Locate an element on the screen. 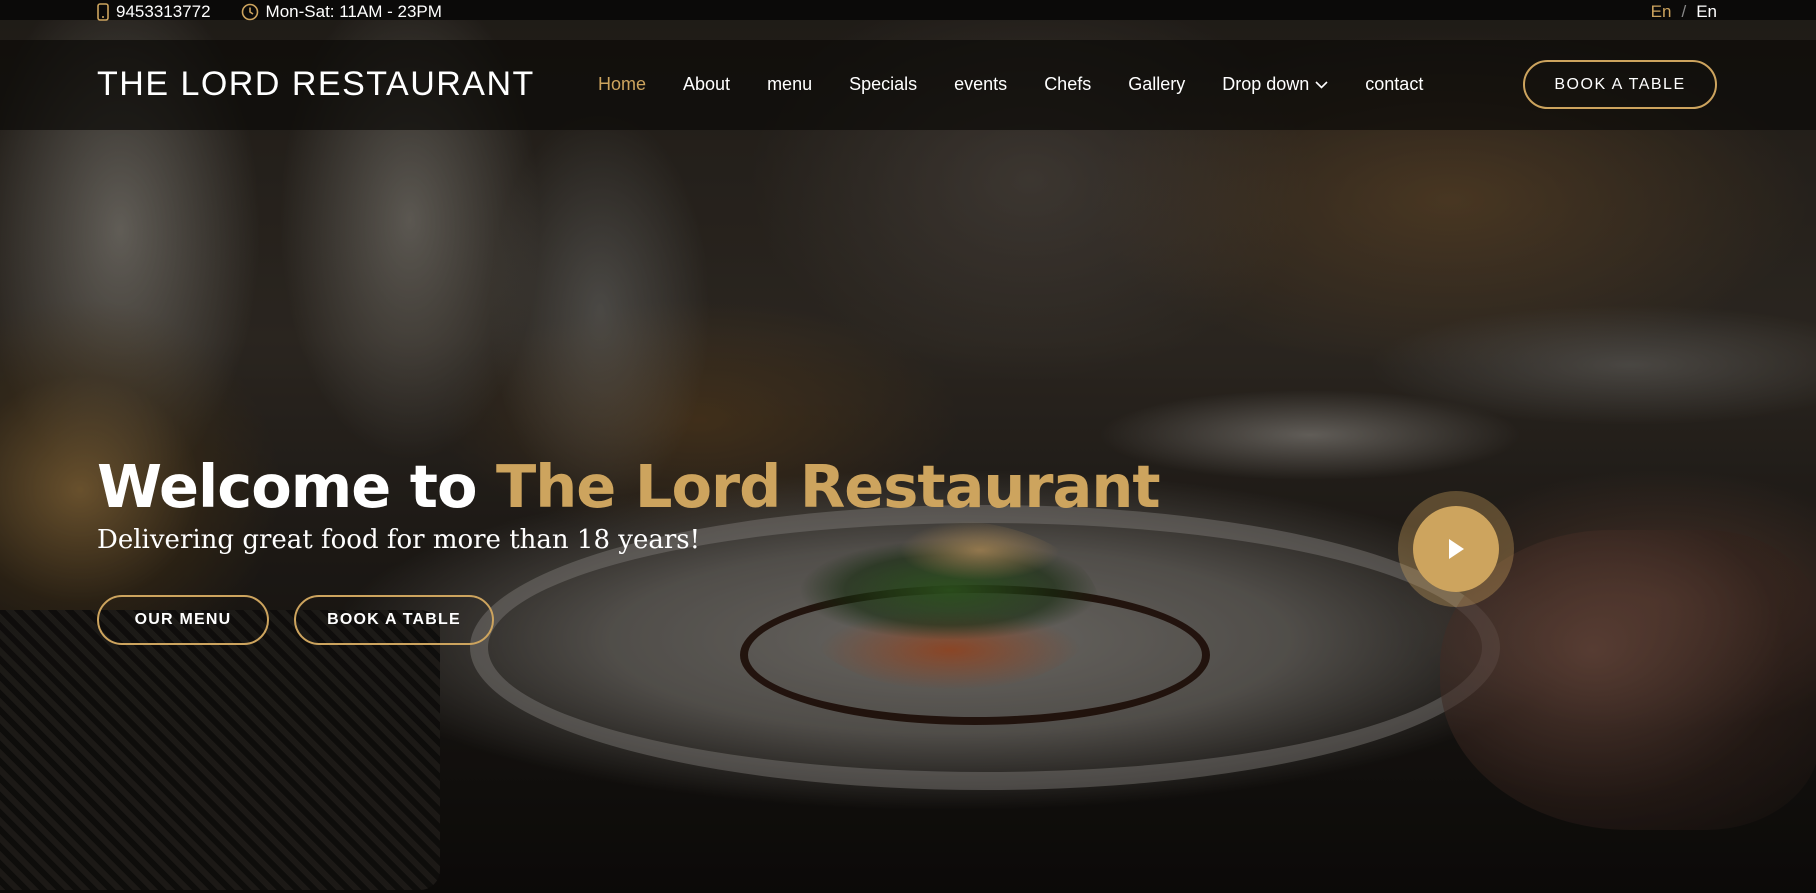 This screenshot has width=1816, height=893. nav-item-chefs: Chefs is located at coordinates (1067, 84).